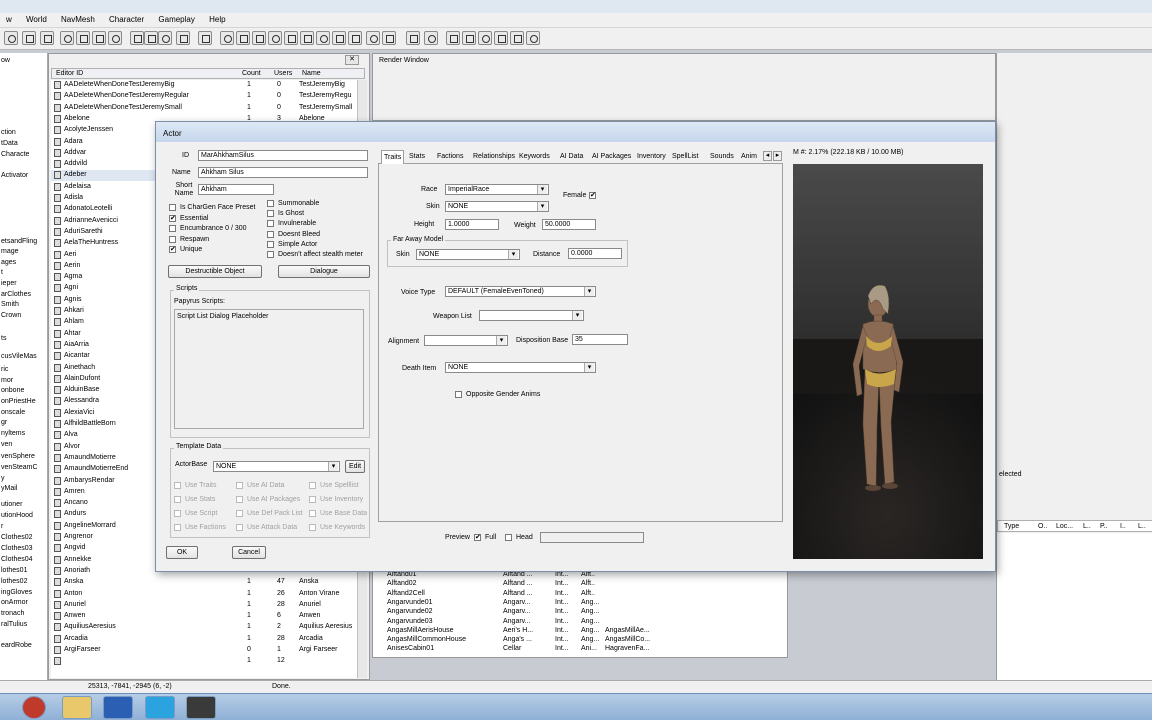 The height and width of the screenshot is (720, 1152). What do you see at coordinates (126, 18) in the screenshot?
I see `menu-item-character: Character` at bounding box center [126, 18].